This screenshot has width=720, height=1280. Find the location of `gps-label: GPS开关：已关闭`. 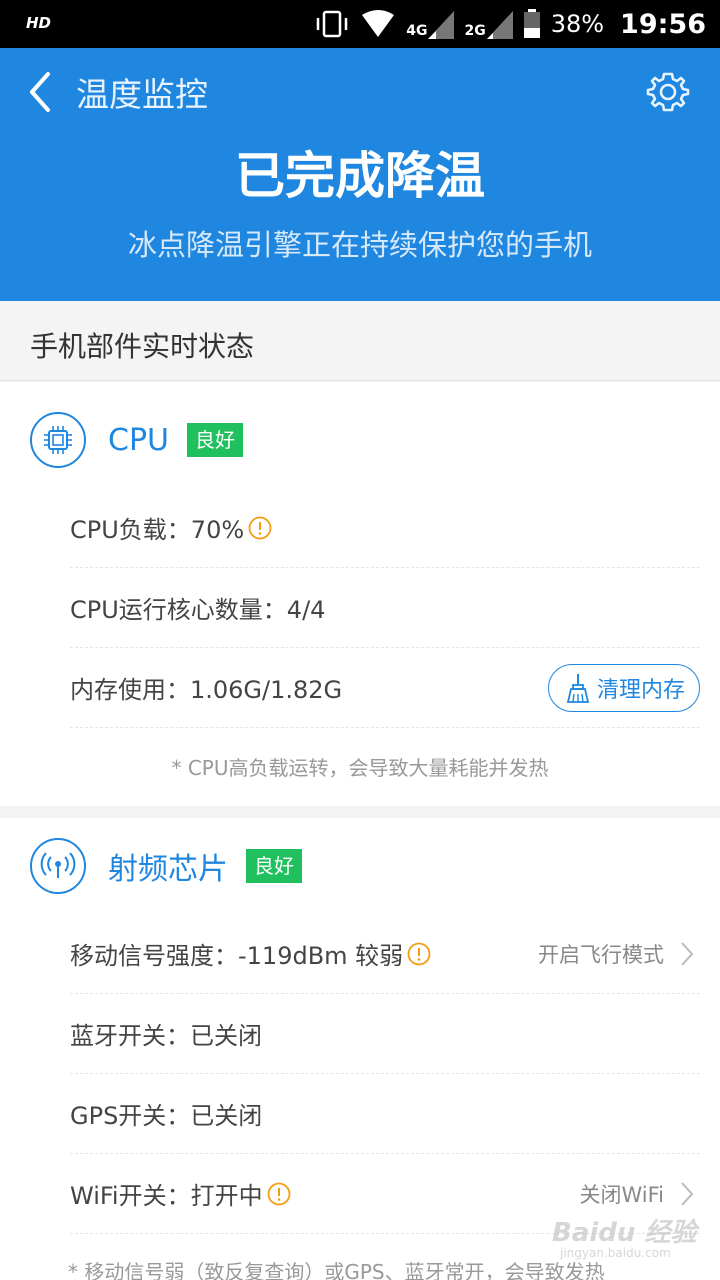

gps-label: GPS开关：已关闭 is located at coordinates (166, 1116).